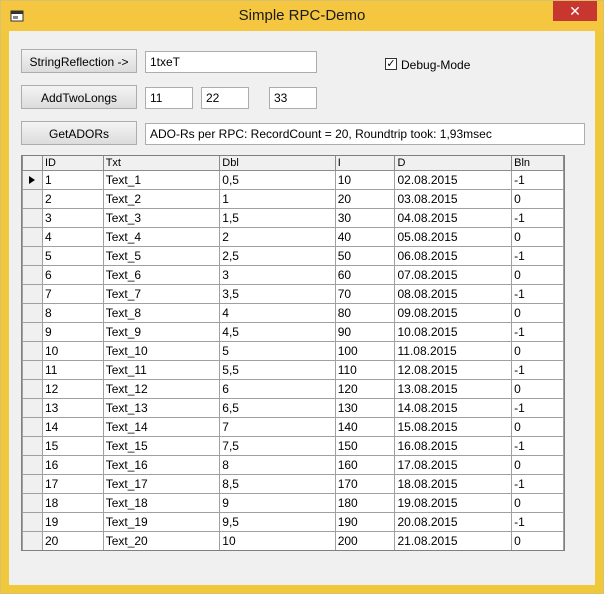 The image size is (604, 594). I want to click on column-header: I, so click(365, 163).